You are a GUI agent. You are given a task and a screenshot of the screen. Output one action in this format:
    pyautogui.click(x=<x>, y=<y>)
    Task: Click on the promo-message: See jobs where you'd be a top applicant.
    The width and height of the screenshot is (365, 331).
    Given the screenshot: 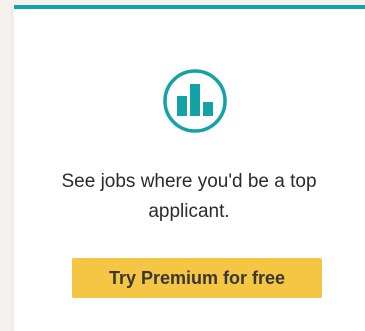 What is the action you would take?
    pyautogui.click(x=189, y=196)
    